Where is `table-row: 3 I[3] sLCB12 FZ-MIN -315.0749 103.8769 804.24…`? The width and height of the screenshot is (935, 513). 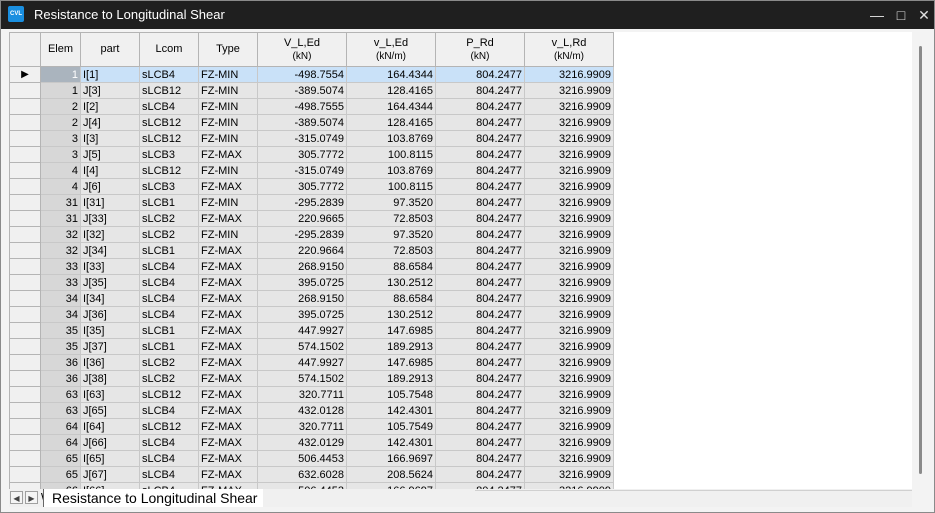
table-row: 3 I[3] sLCB12 FZ-MIN -315.0749 103.8769 804.24… is located at coordinates (311, 138).